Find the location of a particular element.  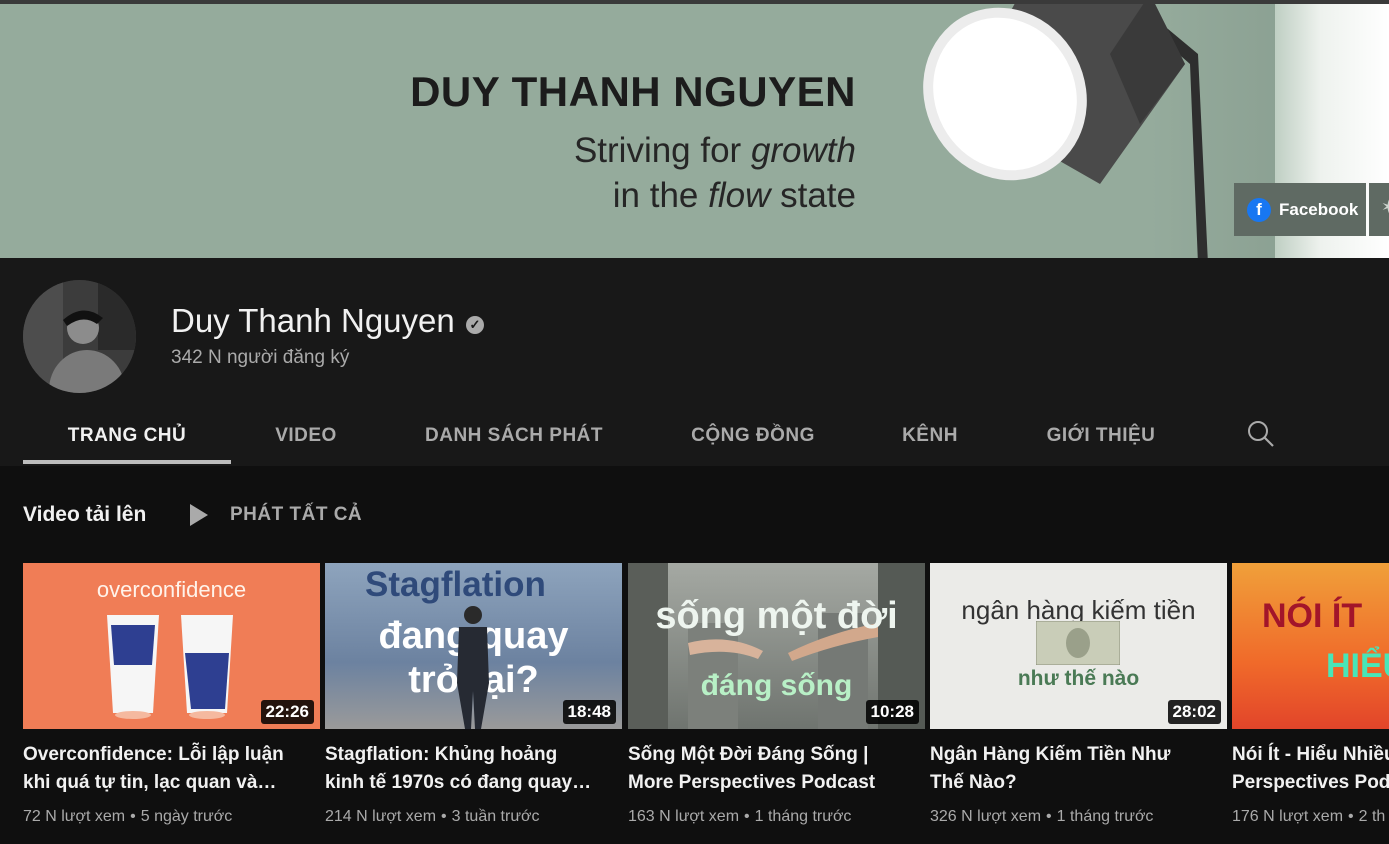

video-title-line: Thế Nào? is located at coordinates (973, 782).